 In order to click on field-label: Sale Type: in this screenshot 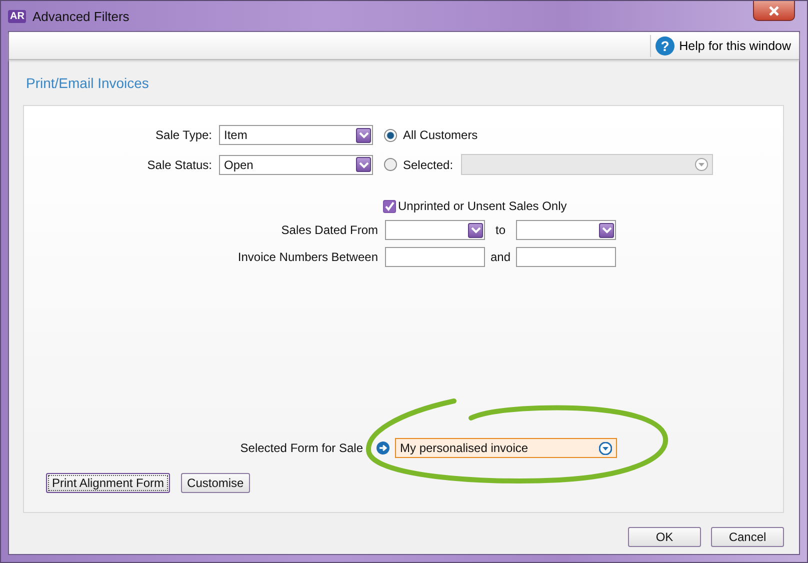, I will do `click(183, 135)`.